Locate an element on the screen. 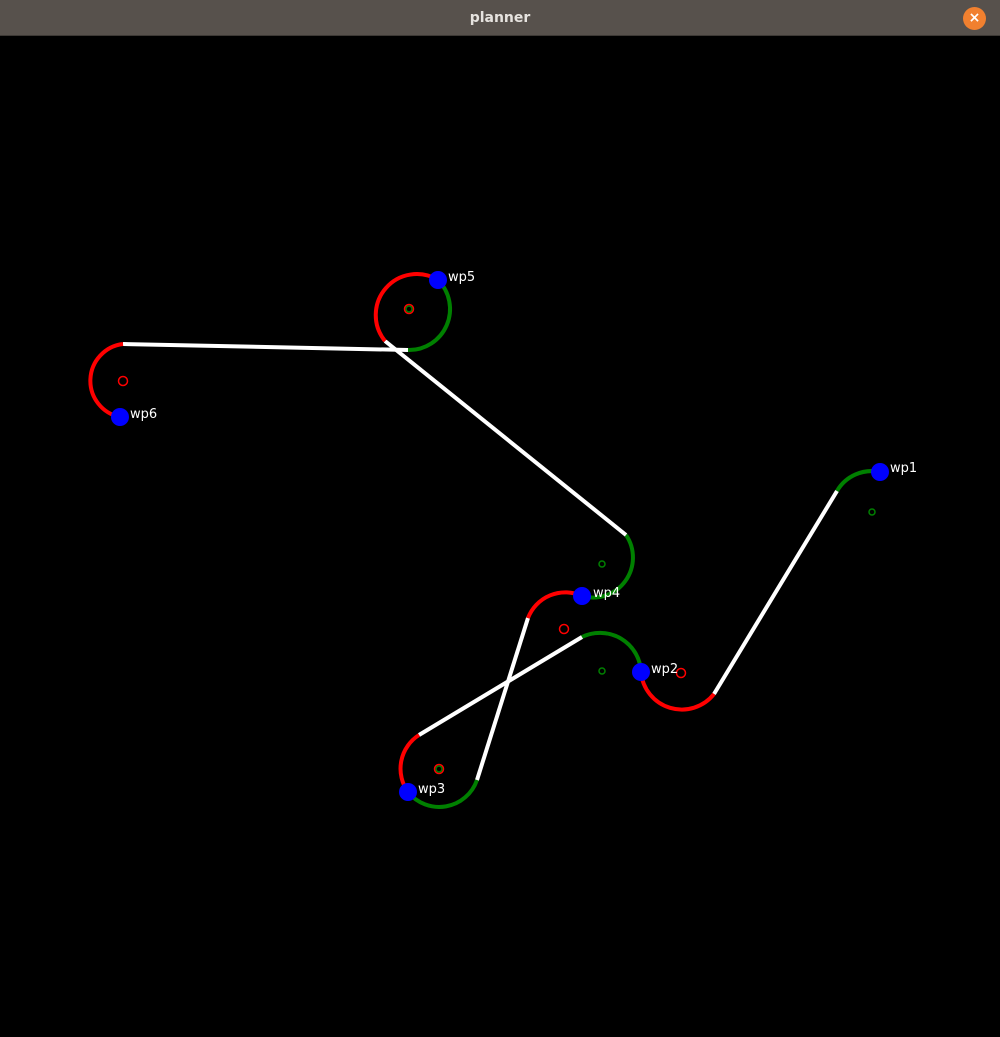  window-title: planner is located at coordinates (500, 18).